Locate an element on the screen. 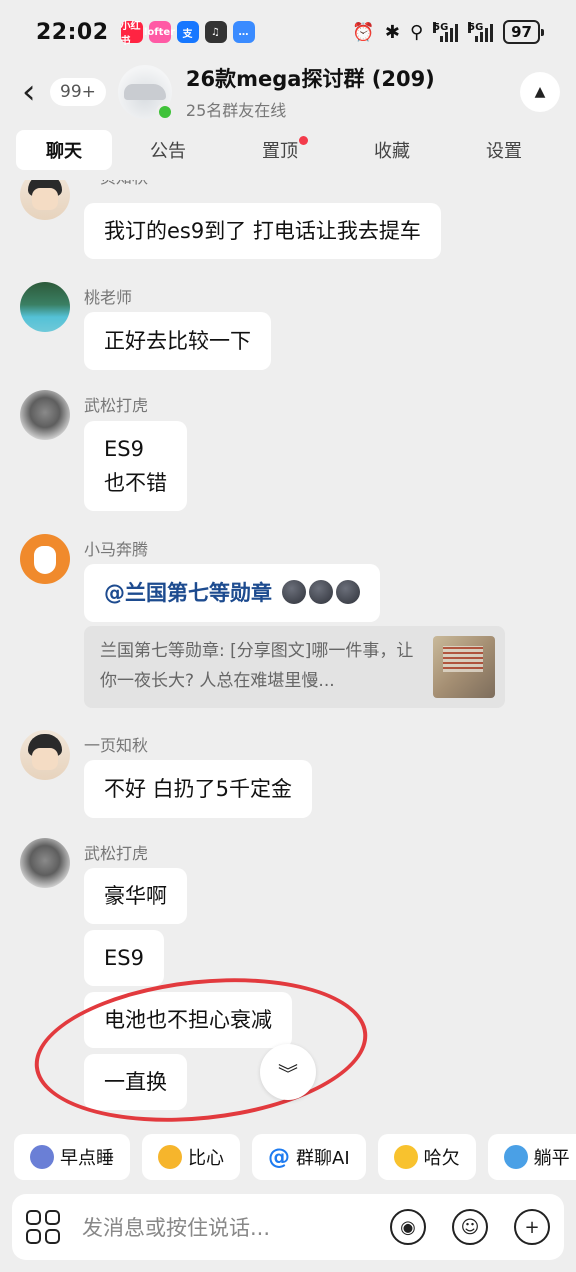 Image resolution: width=576 pixels, height=1272 pixels. smiley-icon: ☺ is located at coordinates (470, 1227).